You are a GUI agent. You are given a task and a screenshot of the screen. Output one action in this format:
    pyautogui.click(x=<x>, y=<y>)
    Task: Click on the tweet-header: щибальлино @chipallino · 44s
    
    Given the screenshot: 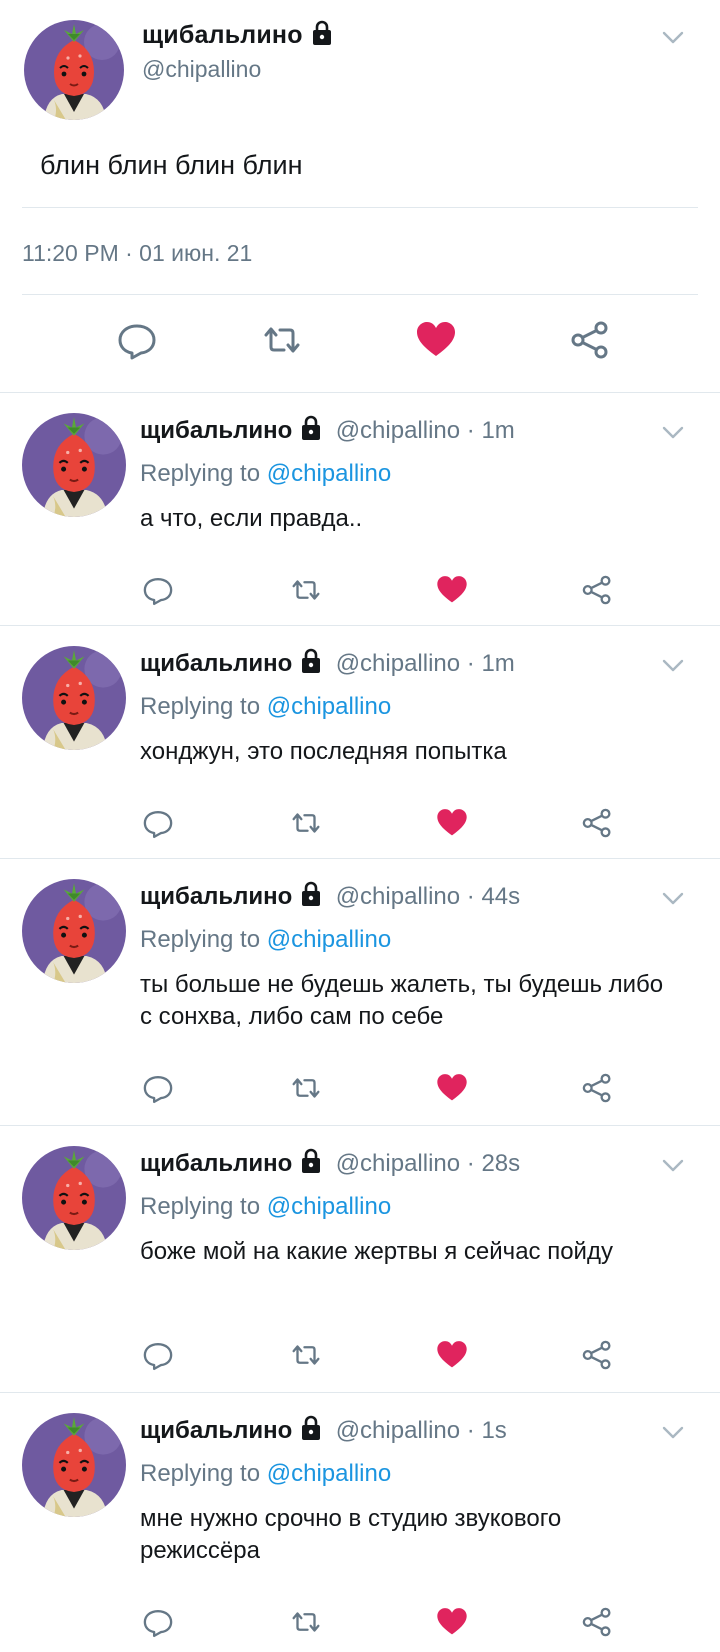 What is the action you would take?
    pyautogui.click(x=330, y=896)
    